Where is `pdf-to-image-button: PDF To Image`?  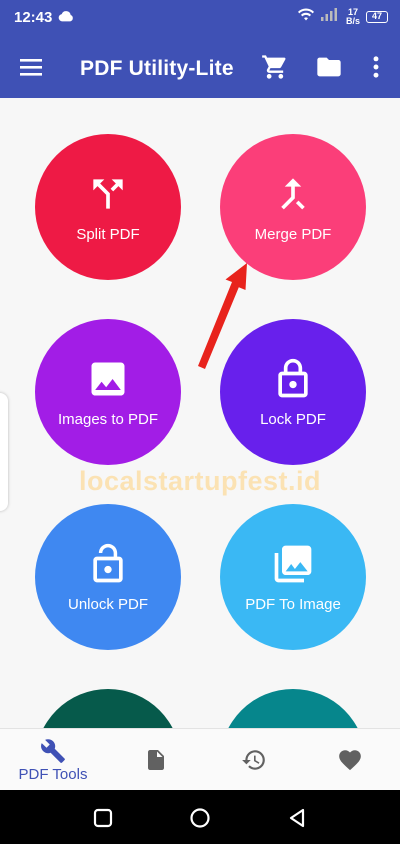 pdf-to-image-button: PDF To Image is located at coordinates (293, 577).